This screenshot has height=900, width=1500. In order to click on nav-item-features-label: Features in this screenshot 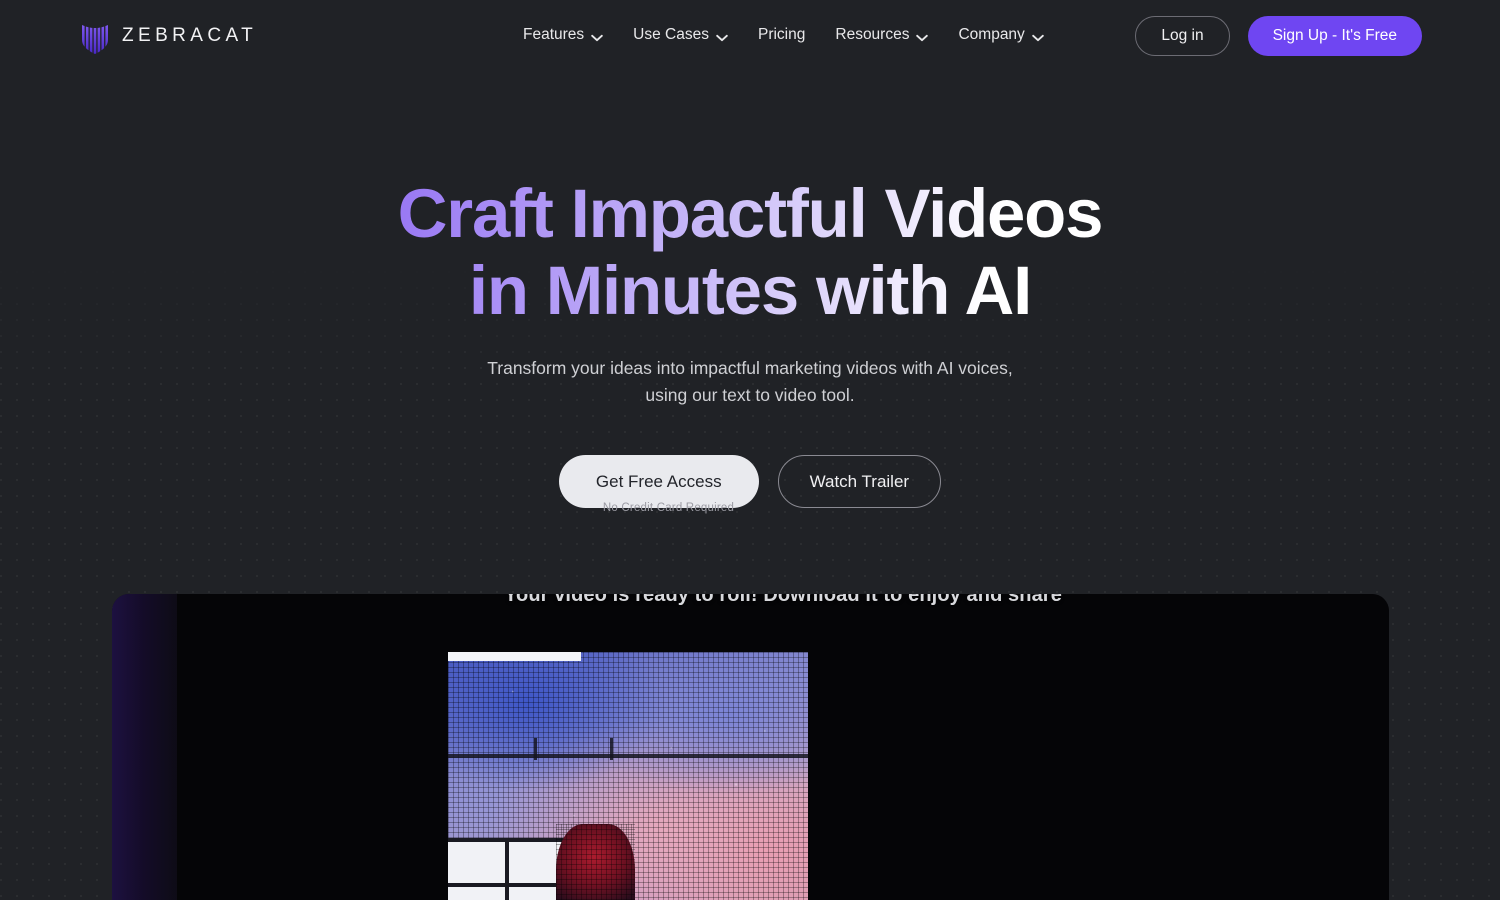, I will do `click(554, 34)`.